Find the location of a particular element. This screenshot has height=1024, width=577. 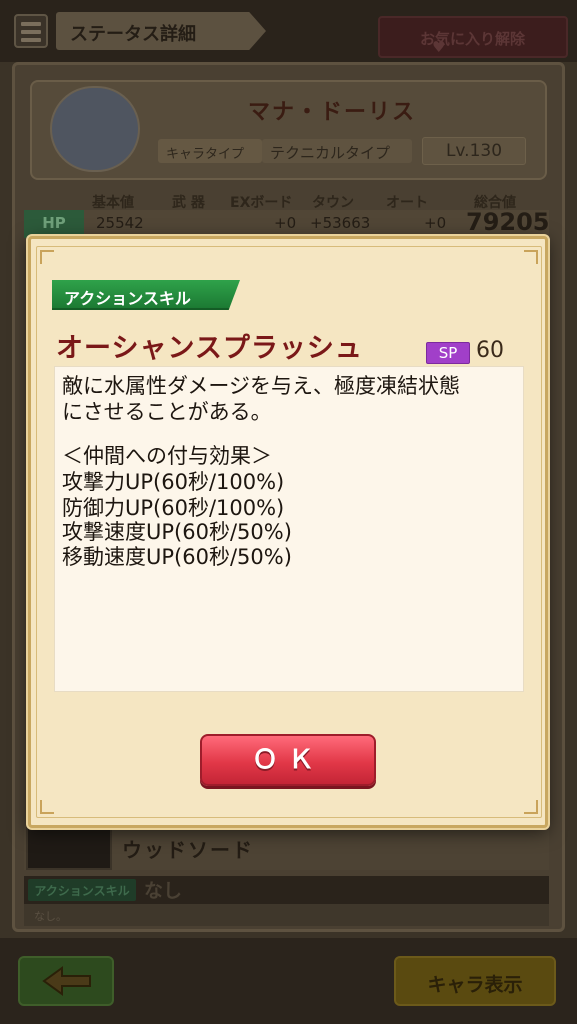

description-line: にさせることがある。 is located at coordinates (167, 412).